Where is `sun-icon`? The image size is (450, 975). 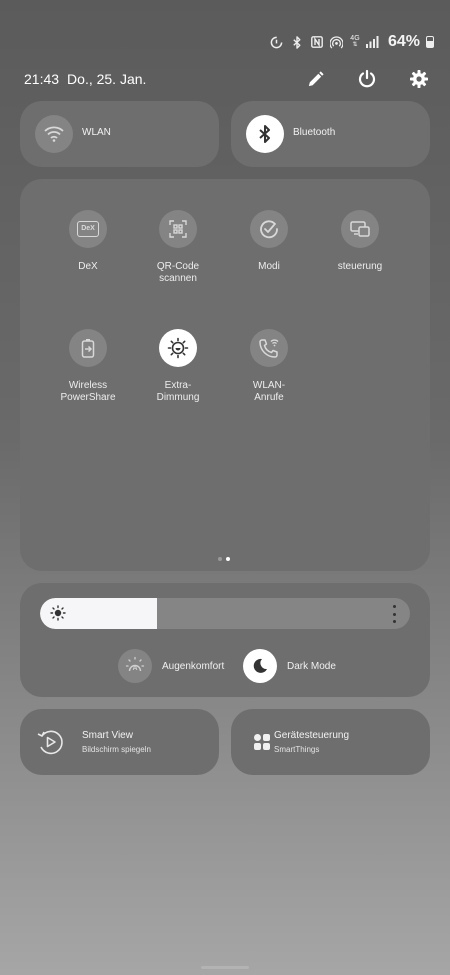
sun-icon is located at coordinates (58, 613).